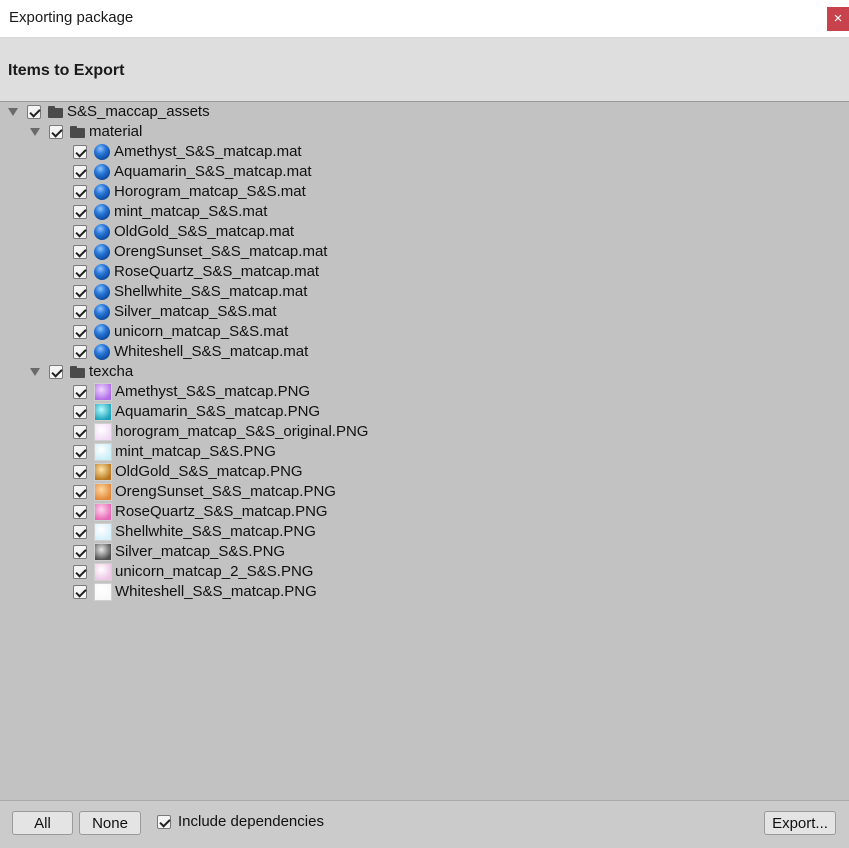  Describe the element at coordinates (221, 511) in the screenshot. I see `file-label: RoseQuartz_S&S_matcap.PNG` at that location.